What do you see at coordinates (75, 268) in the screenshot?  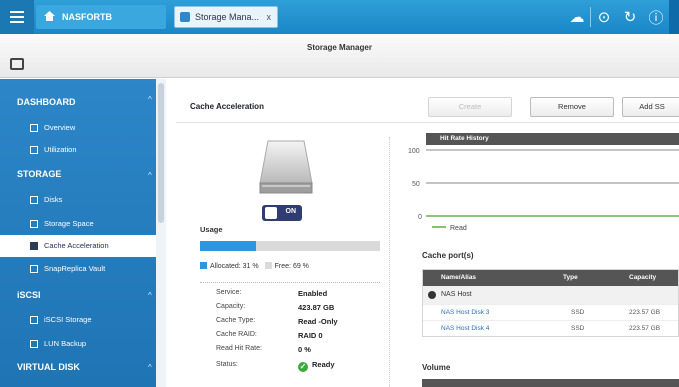 I see `sidebar-item-label: SnapReplica Vault` at bounding box center [75, 268].